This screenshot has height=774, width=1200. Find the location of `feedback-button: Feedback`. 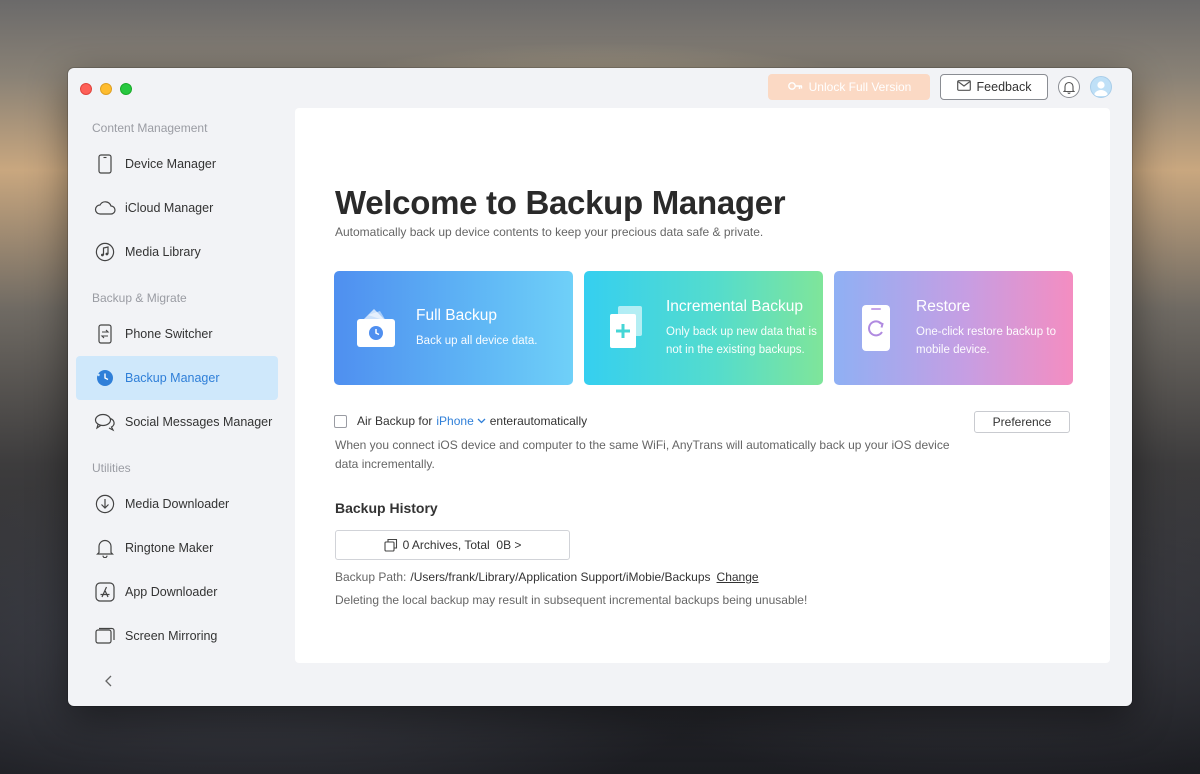

feedback-button: Feedback is located at coordinates (994, 87).